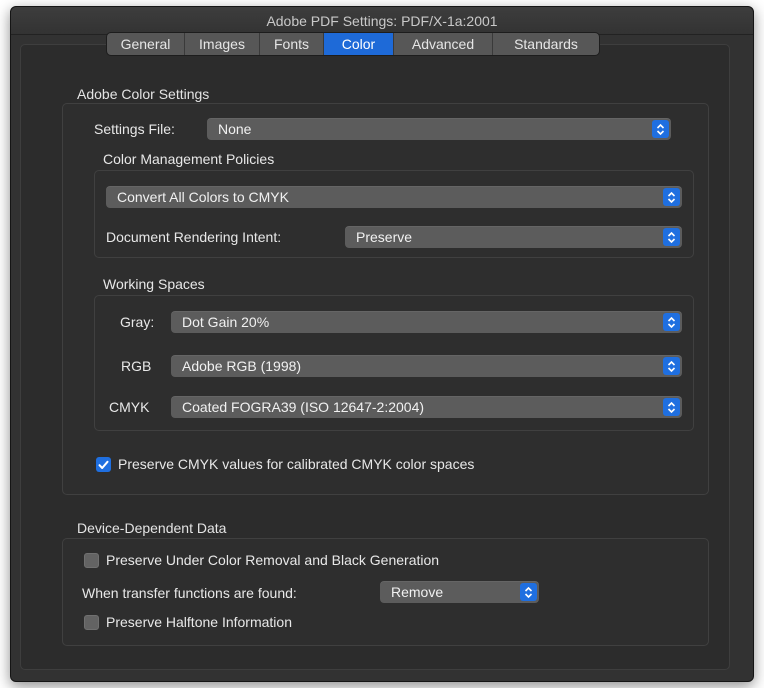  What do you see at coordinates (154, 284) in the screenshot?
I see `working-spaces-heading: Working Spaces` at bounding box center [154, 284].